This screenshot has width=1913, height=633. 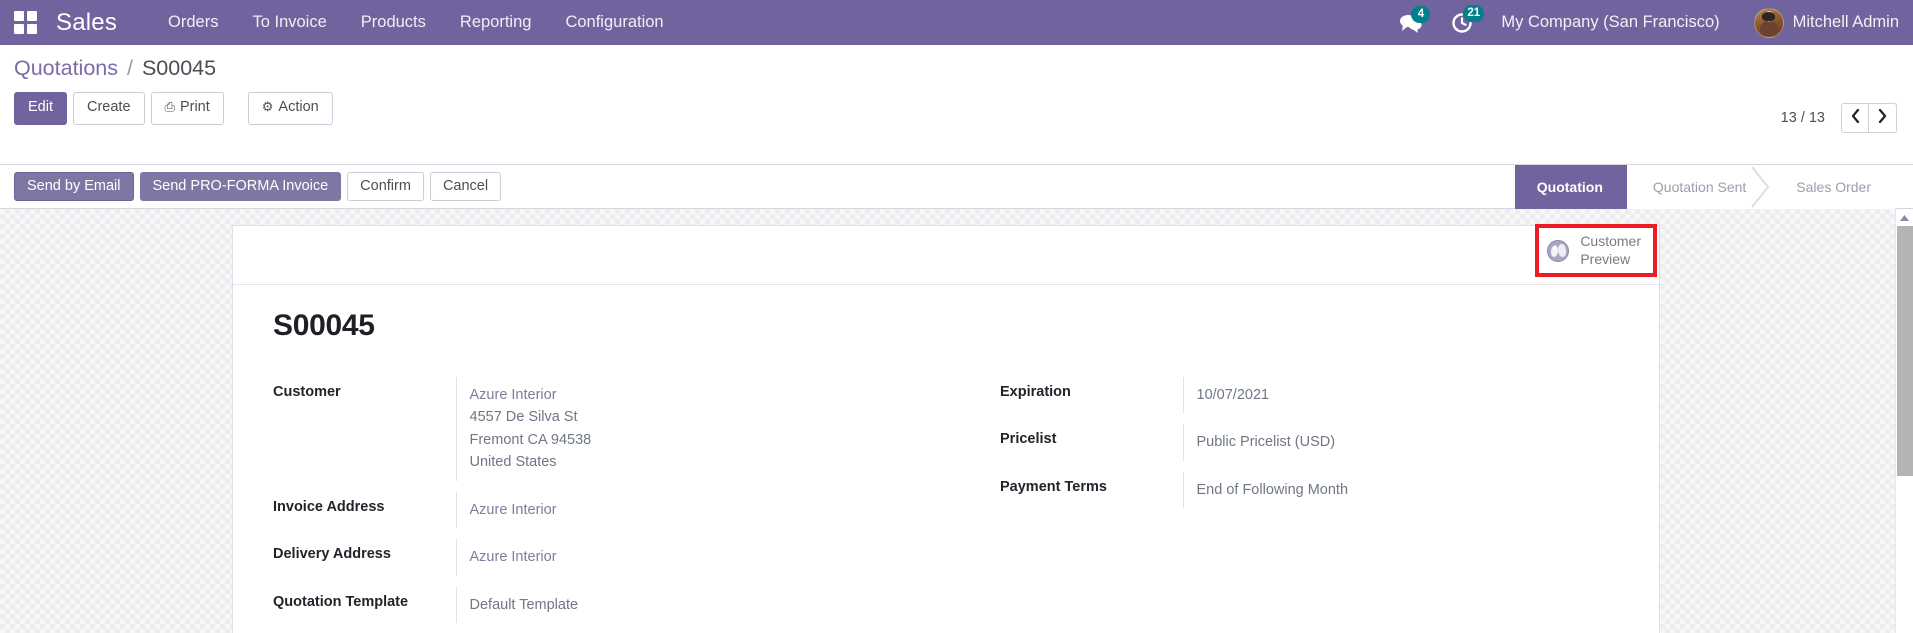 I want to click on breadcrumb-parent-quotations: Quotations, so click(x=66, y=68).